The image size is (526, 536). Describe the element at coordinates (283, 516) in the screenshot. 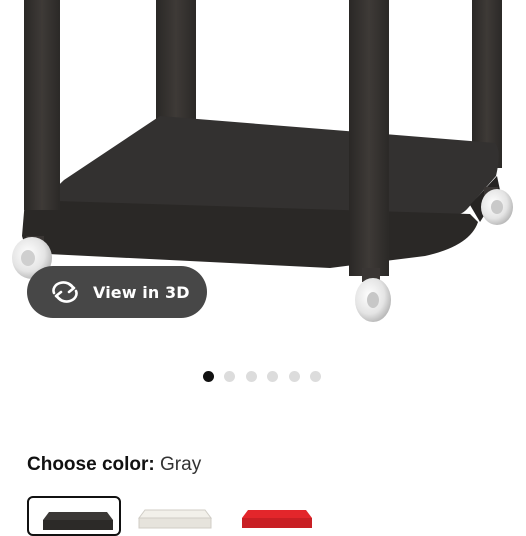

I see `color-swatch-red` at that location.